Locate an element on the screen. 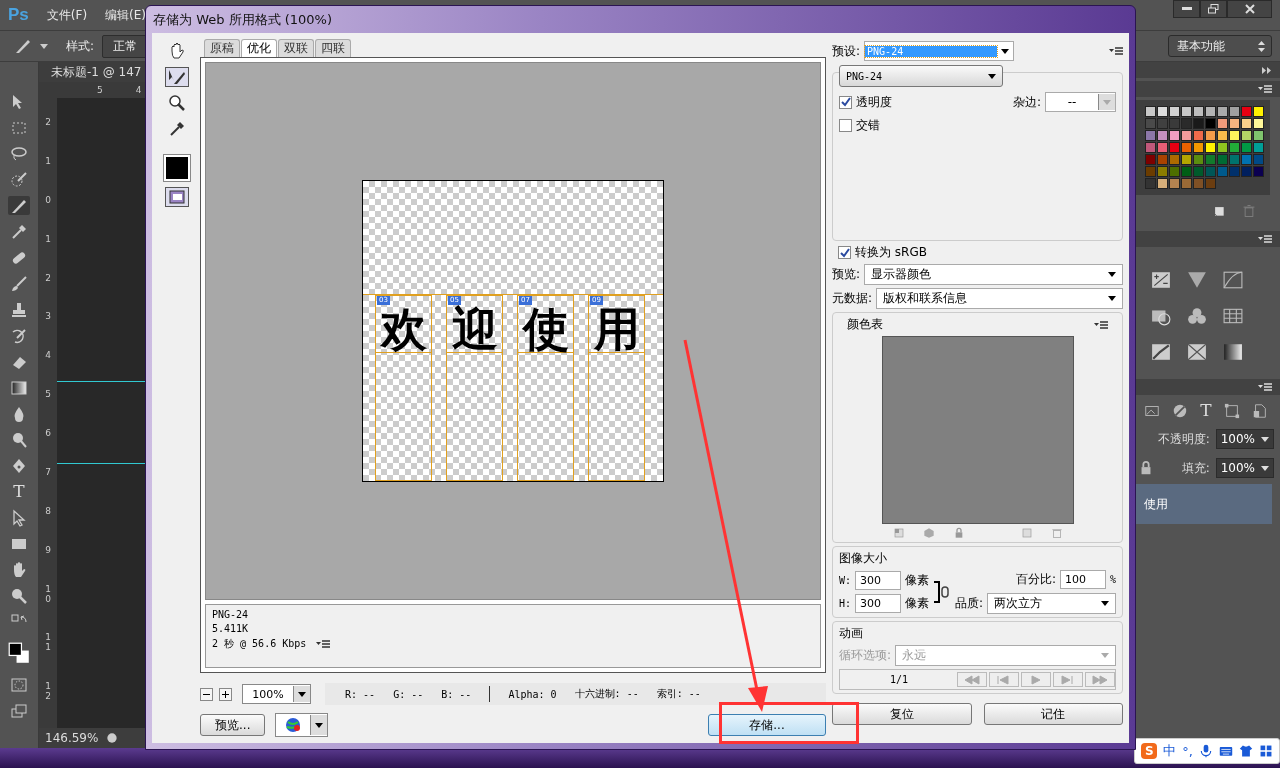 The image size is (1280, 768). type-tool: T is located at coordinates (19, 491).